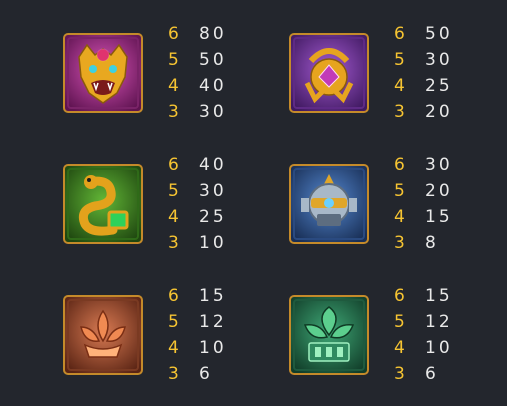 The width and height of the screenshot is (507, 406). I want to click on pay-row: 5 20, so click(429, 191).